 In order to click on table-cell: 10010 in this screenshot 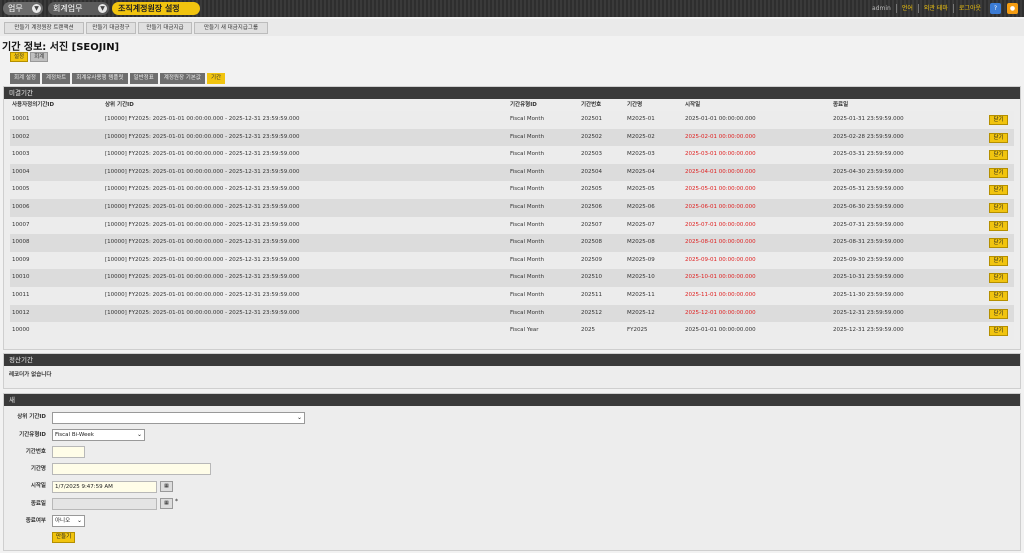, I will do `click(21, 277)`.